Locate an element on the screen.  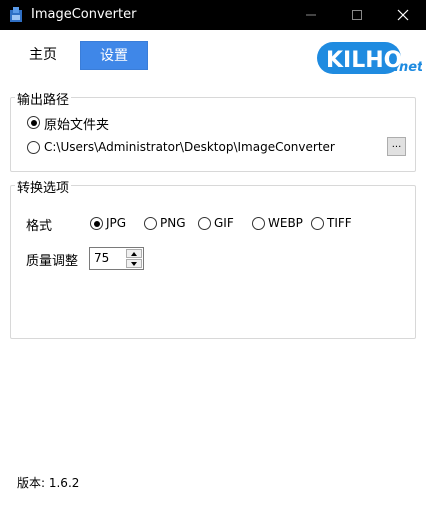
quality-value: 75 is located at coordinates (101, 258).